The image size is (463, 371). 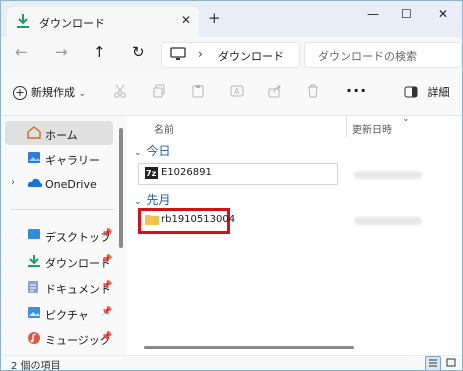 I want to click on tab-title: ダウンロード, so click(x=72, y=23).